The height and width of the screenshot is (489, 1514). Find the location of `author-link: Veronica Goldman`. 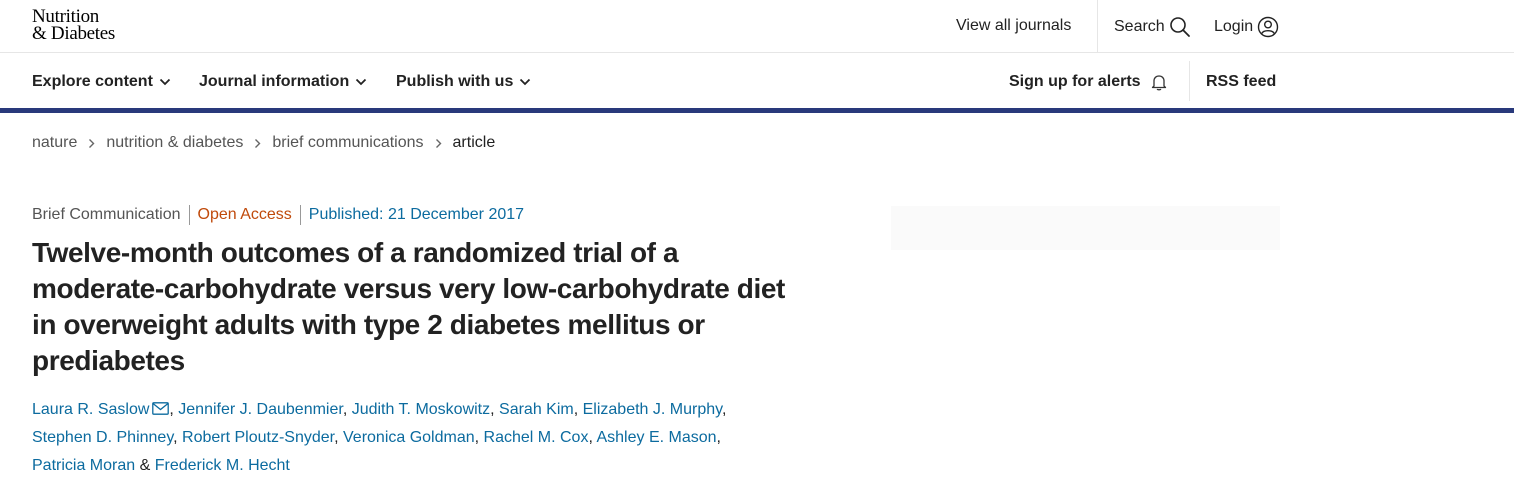

author-link: Veronica Goldman is located at coordinates (409, 437).